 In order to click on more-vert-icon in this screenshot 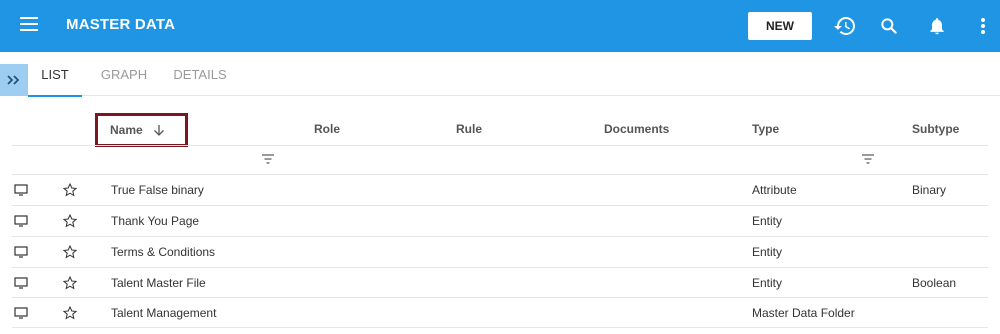, I will do `click(983, 26)`.